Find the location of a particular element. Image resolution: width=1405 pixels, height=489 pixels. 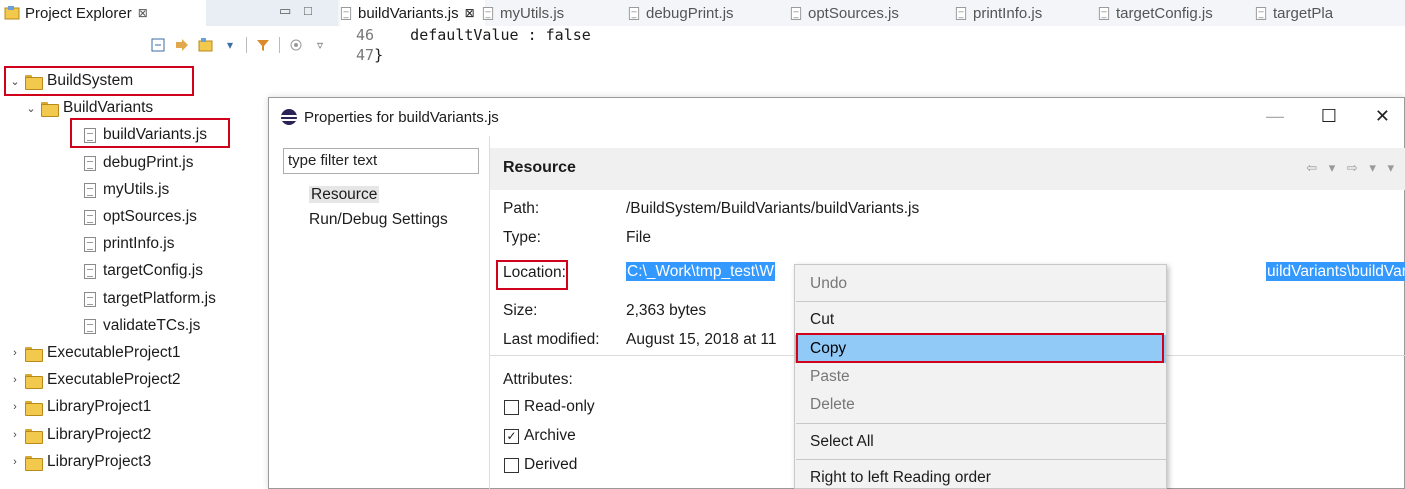

highlight-box-location is located at coordinates (532, 275).